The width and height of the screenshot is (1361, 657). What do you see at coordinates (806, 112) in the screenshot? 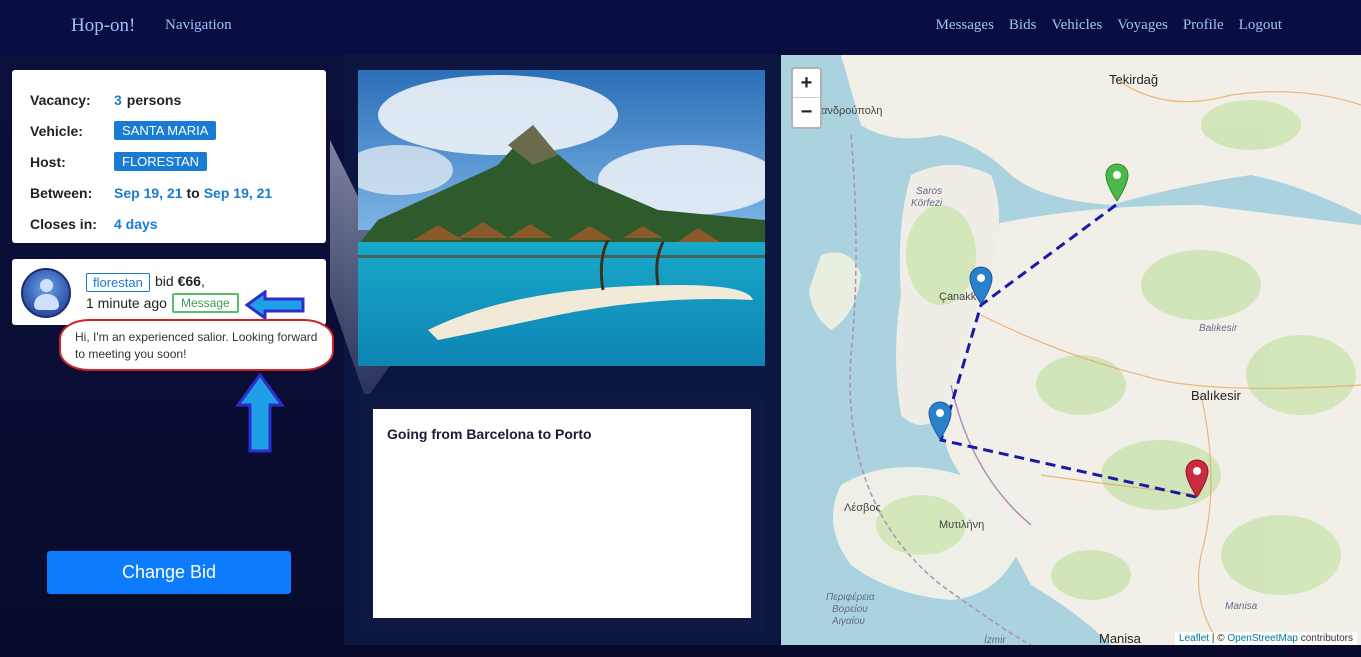
I see `zoom-out-button: −` at bounding box center [806, 112].